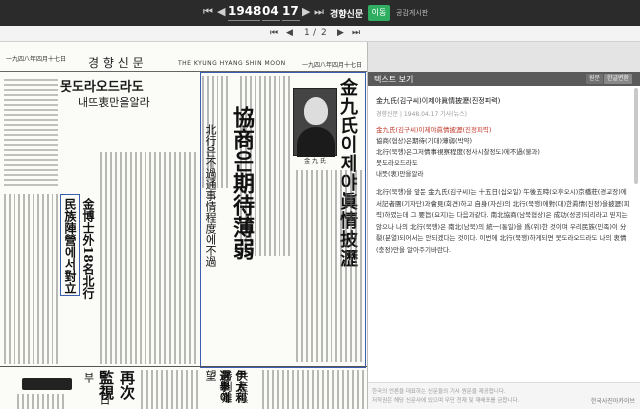 The image size is (640, 409). Describe the element at coordinates (438, 101) in the screenshot. I see `article-title: 金九氏(김구씨)이제야眞情披瀝(진정피력)` at that location.